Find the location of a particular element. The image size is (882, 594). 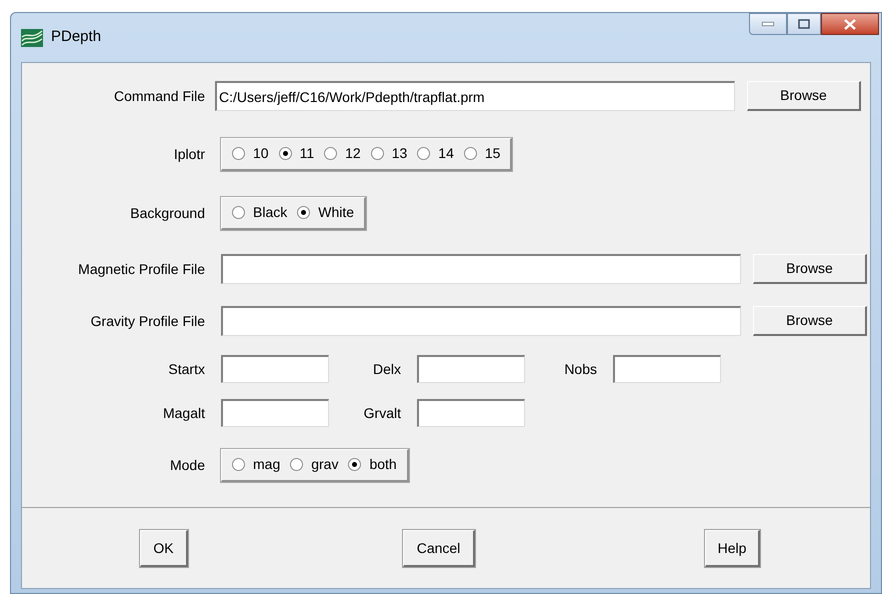

field-label: Command File is located at coordinates (158, 96).